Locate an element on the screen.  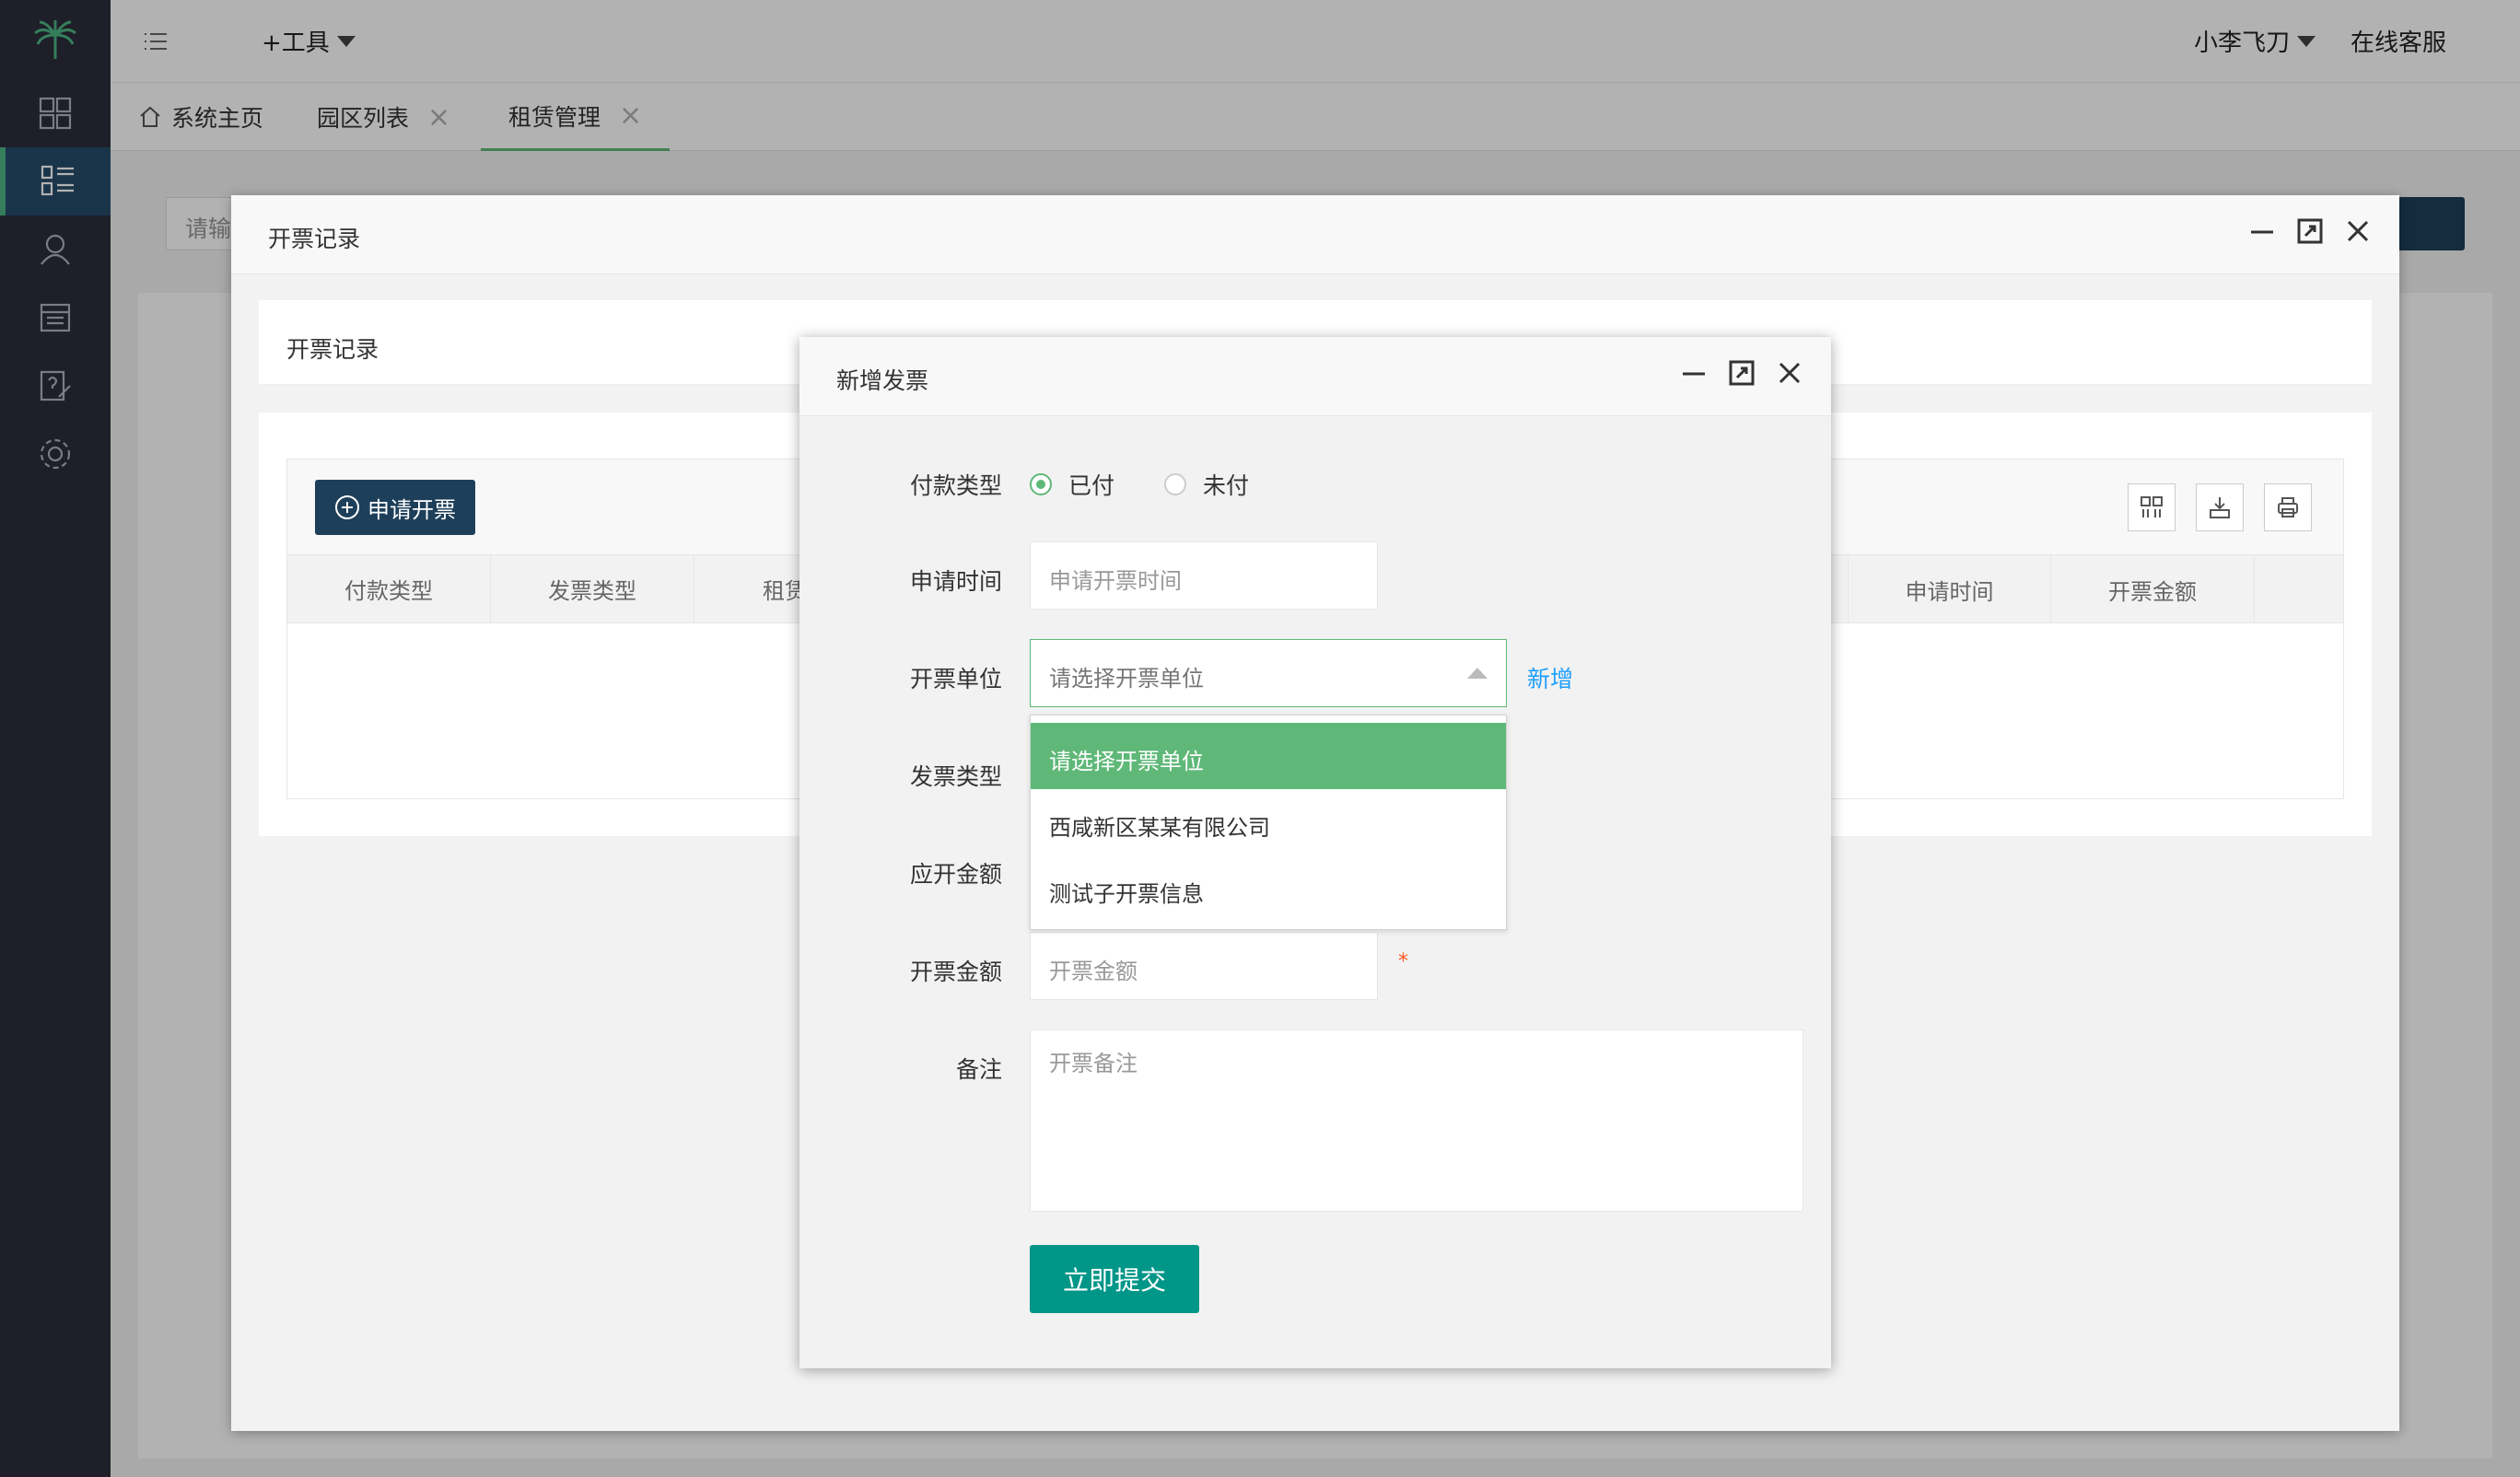
dropdown-option: 西咸新区某某有限公司 is located at coordinates (1268, 822).